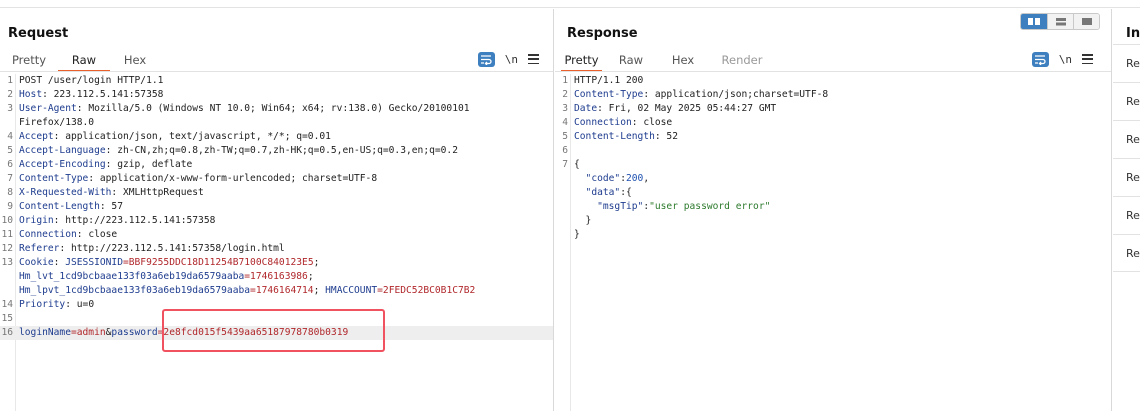 The width and height of the screenshot is (1140, 411). I want to click on code-line: 4 Connection: close, so click(833, 123).